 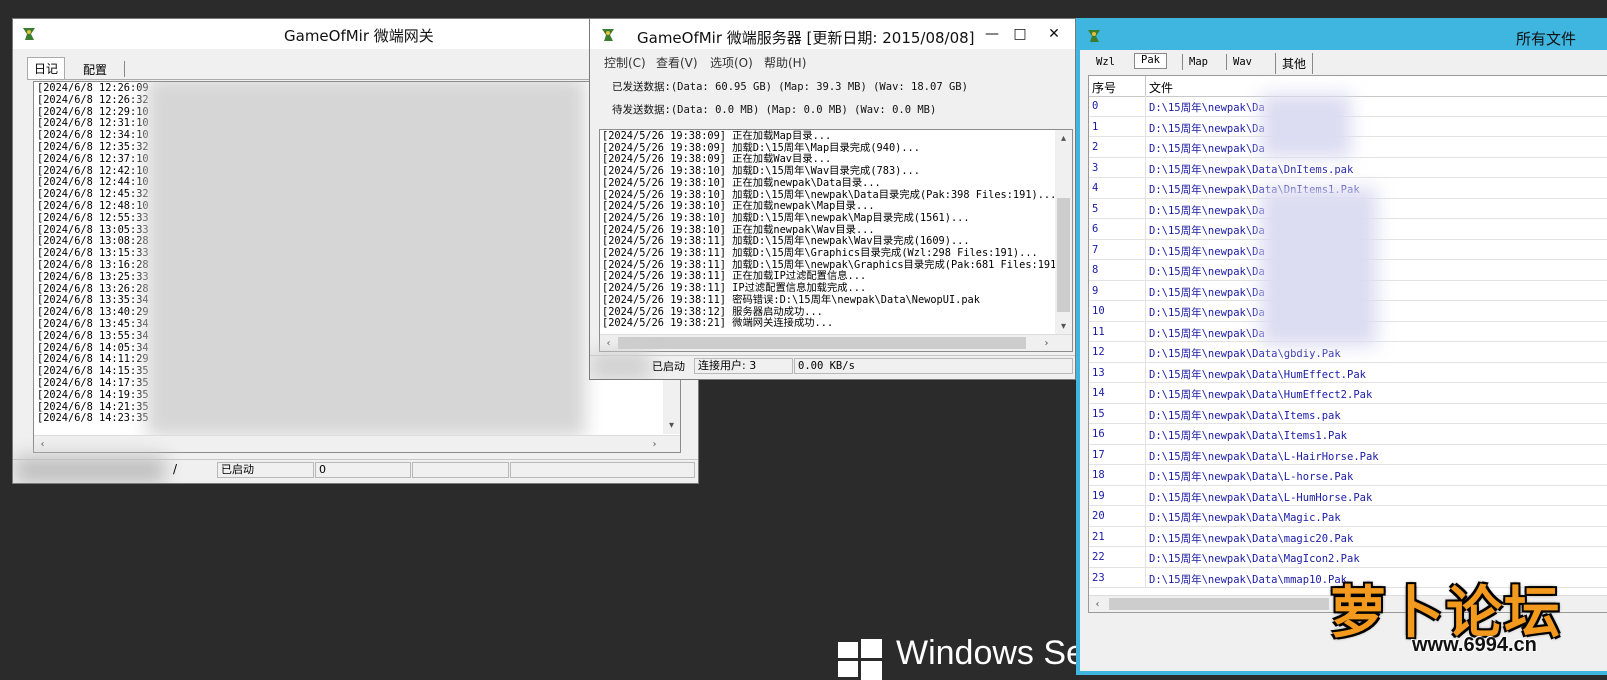 What do you see at coordinates (832, 61) in the screenshot?
I see `server-menubar: 控制(C) 查看(V) 选项(O) 帮助(H)` at bounding box center [832, 61].